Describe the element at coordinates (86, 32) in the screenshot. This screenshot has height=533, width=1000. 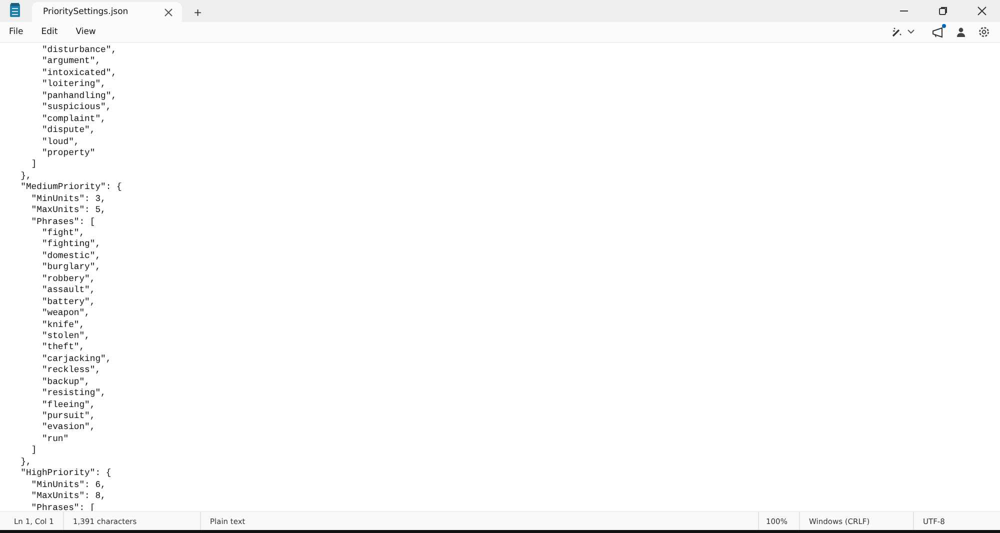
I see `menu-item: View` at that location.